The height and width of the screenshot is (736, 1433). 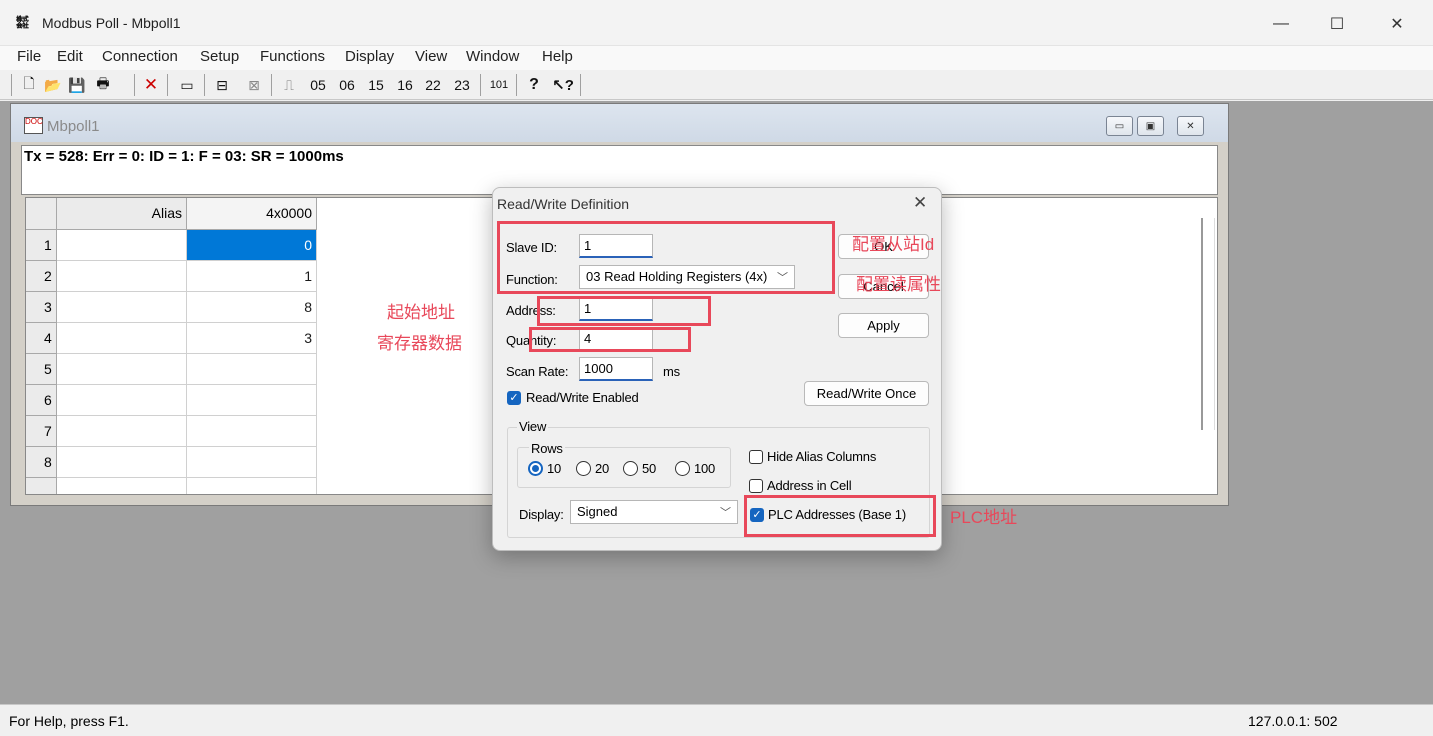 I want to click on save-icon: 💾, so click(x=77, y=85).